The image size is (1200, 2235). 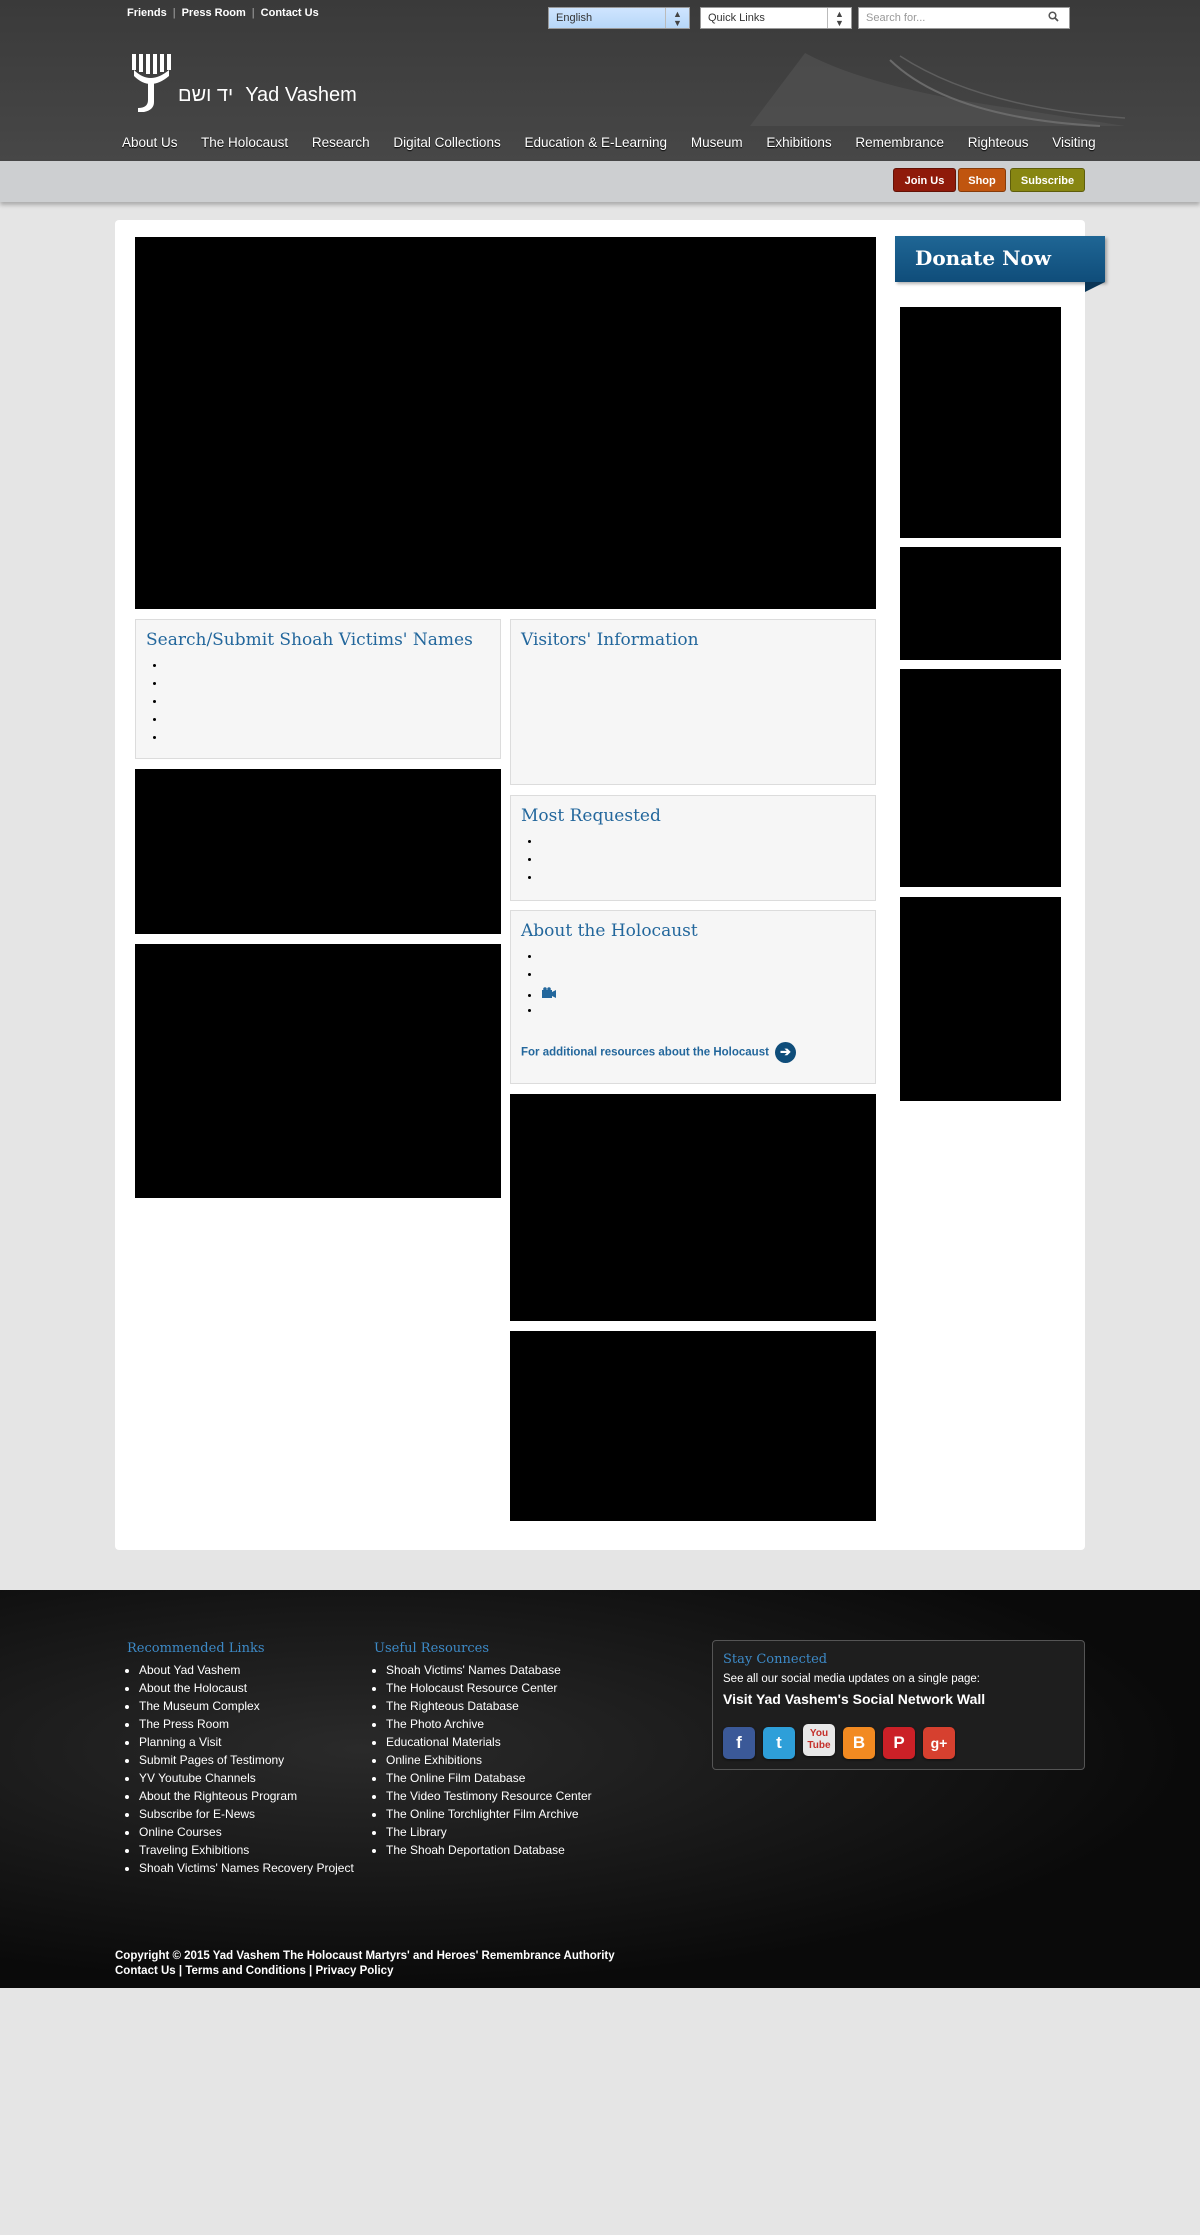 What do you see at coordinates (530, 1796) in the screenshot?
I see `footer-link: The Video Testimony Resource Center` at bounding box center [530, 1796].